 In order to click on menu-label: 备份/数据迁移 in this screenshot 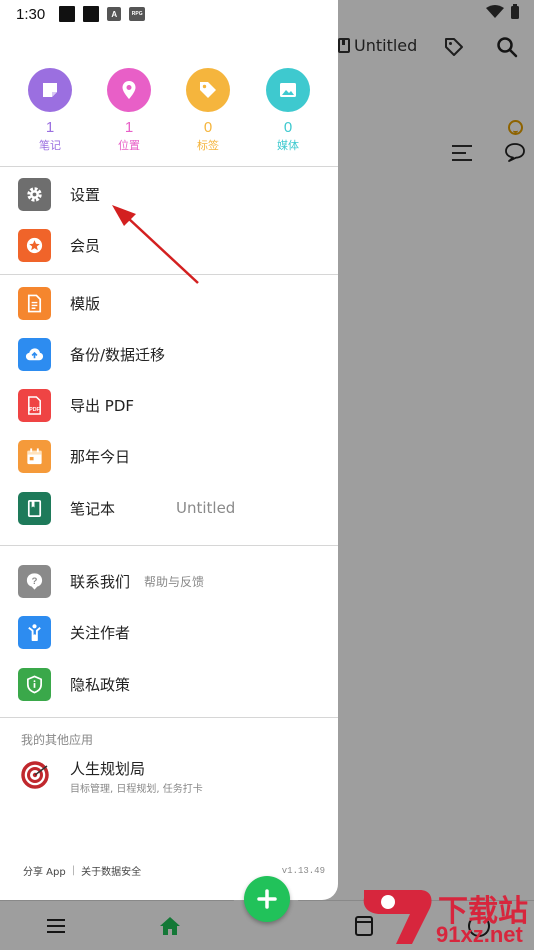, I will do `click(118, 354)`.